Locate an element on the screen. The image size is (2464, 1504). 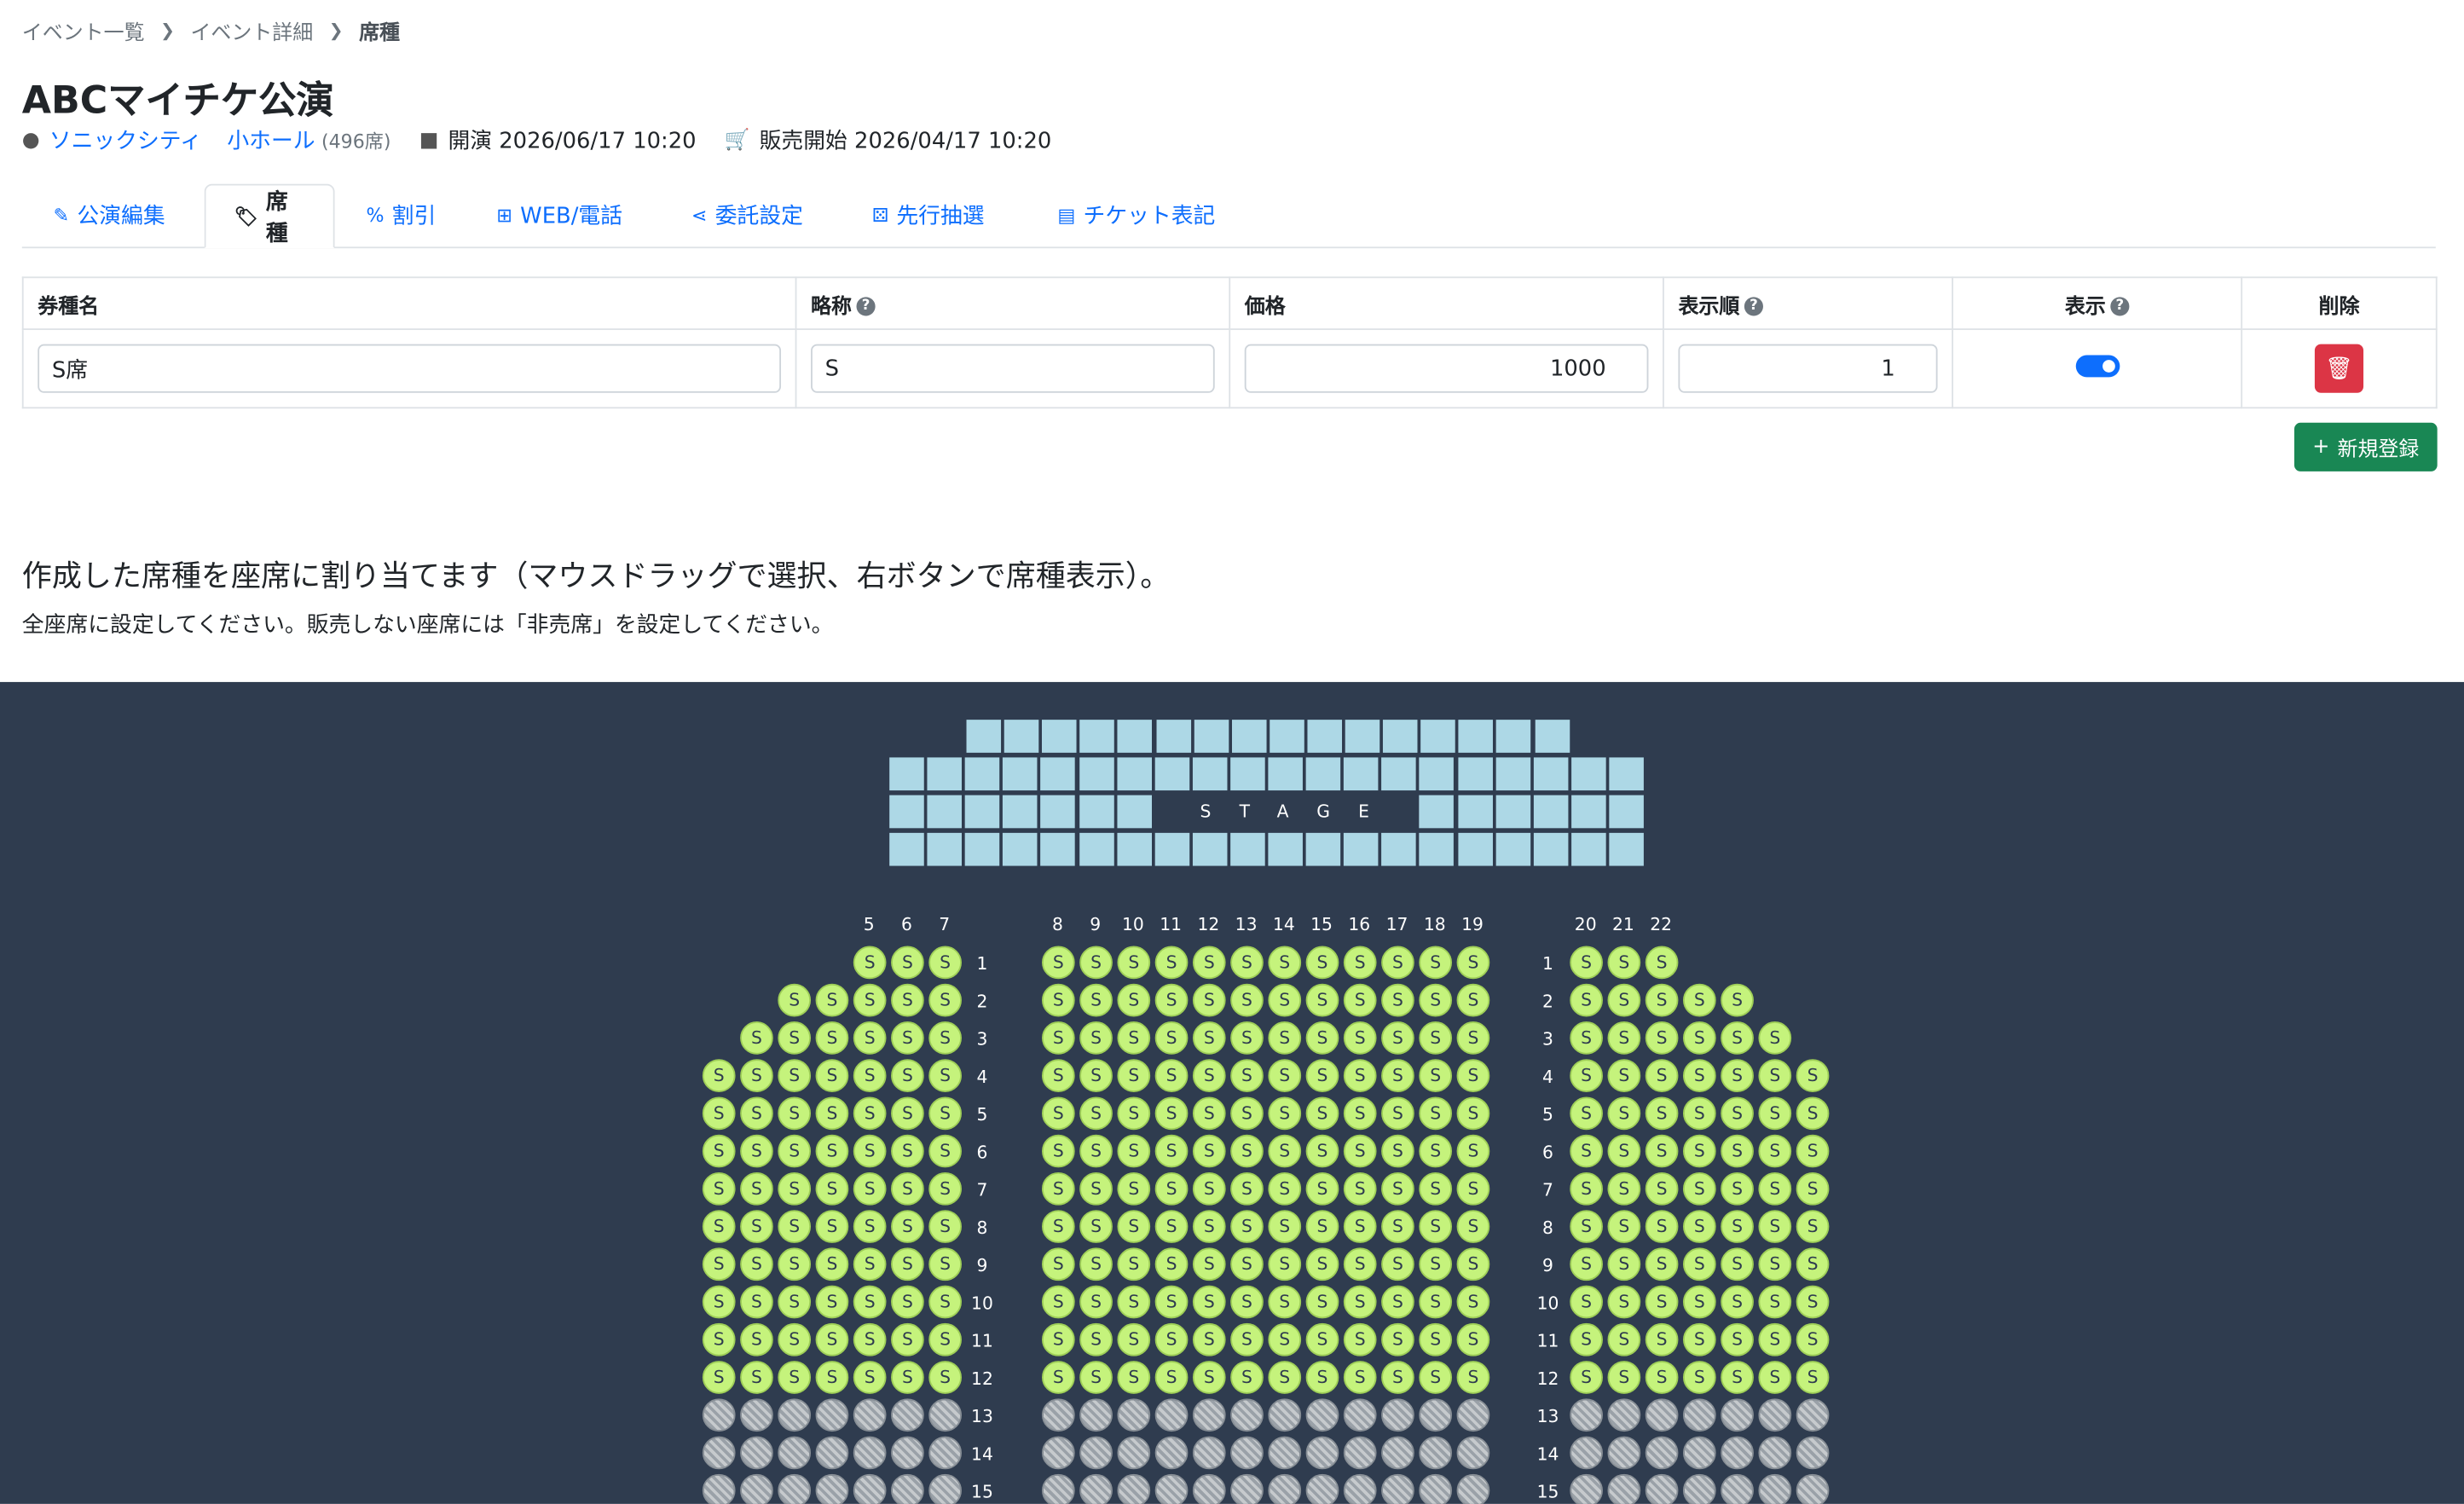
new-register-button: + 新規登録 is located at coordinates (2365, 446).